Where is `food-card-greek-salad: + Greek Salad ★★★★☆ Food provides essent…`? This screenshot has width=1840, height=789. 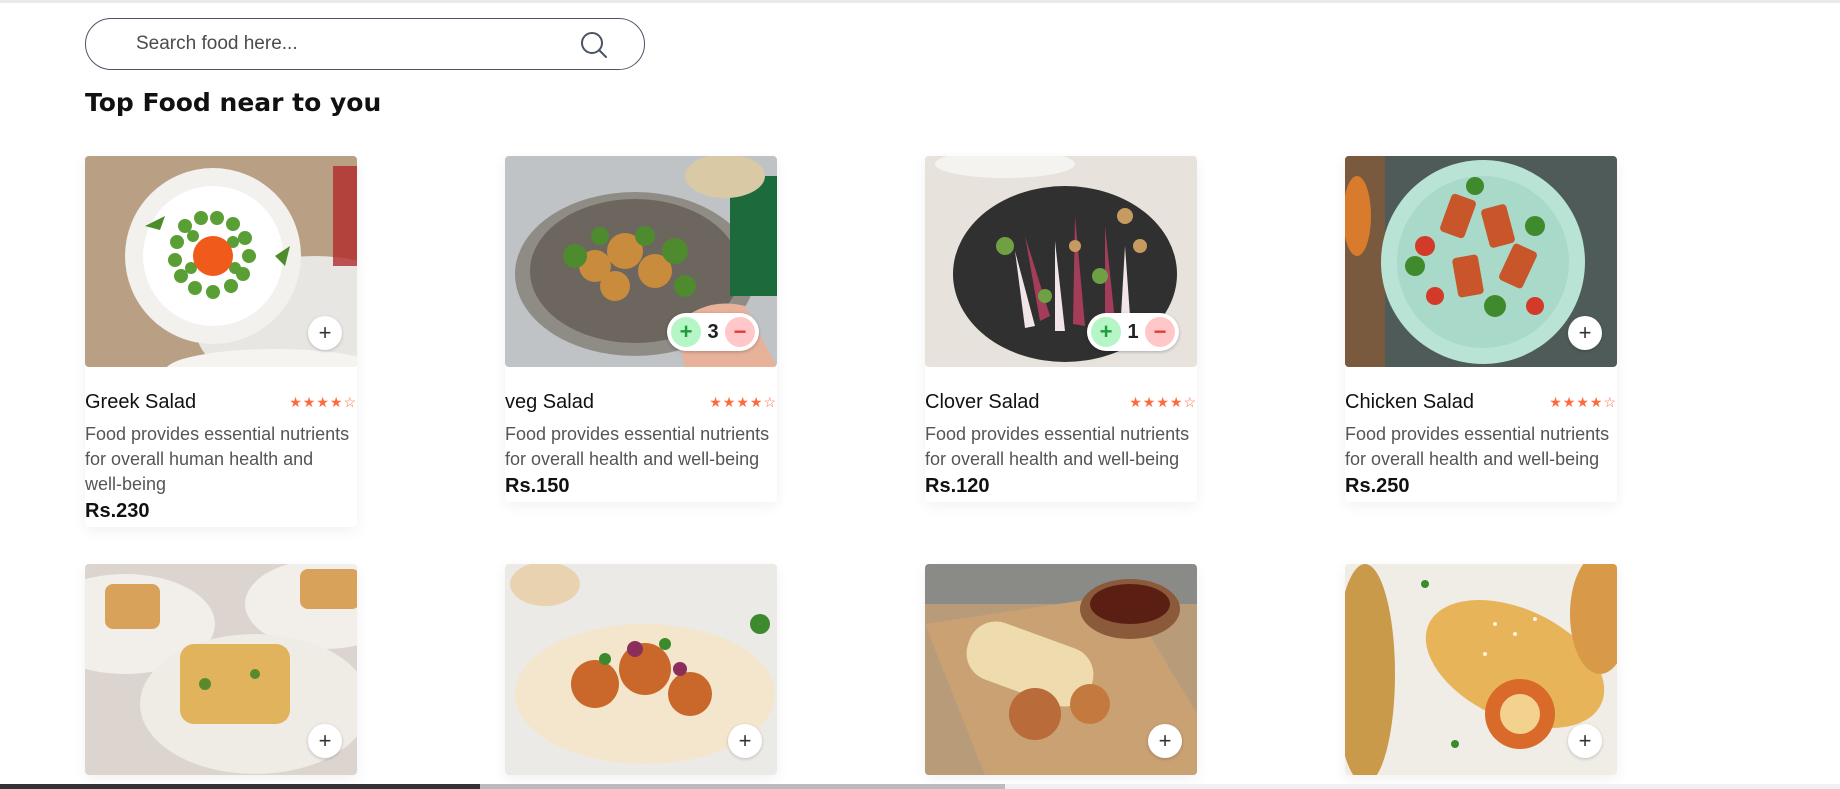
food-card-greek-salad: + Greek Salad ★★★★☆ Food provides essent… is located at coordinates (221, 341).